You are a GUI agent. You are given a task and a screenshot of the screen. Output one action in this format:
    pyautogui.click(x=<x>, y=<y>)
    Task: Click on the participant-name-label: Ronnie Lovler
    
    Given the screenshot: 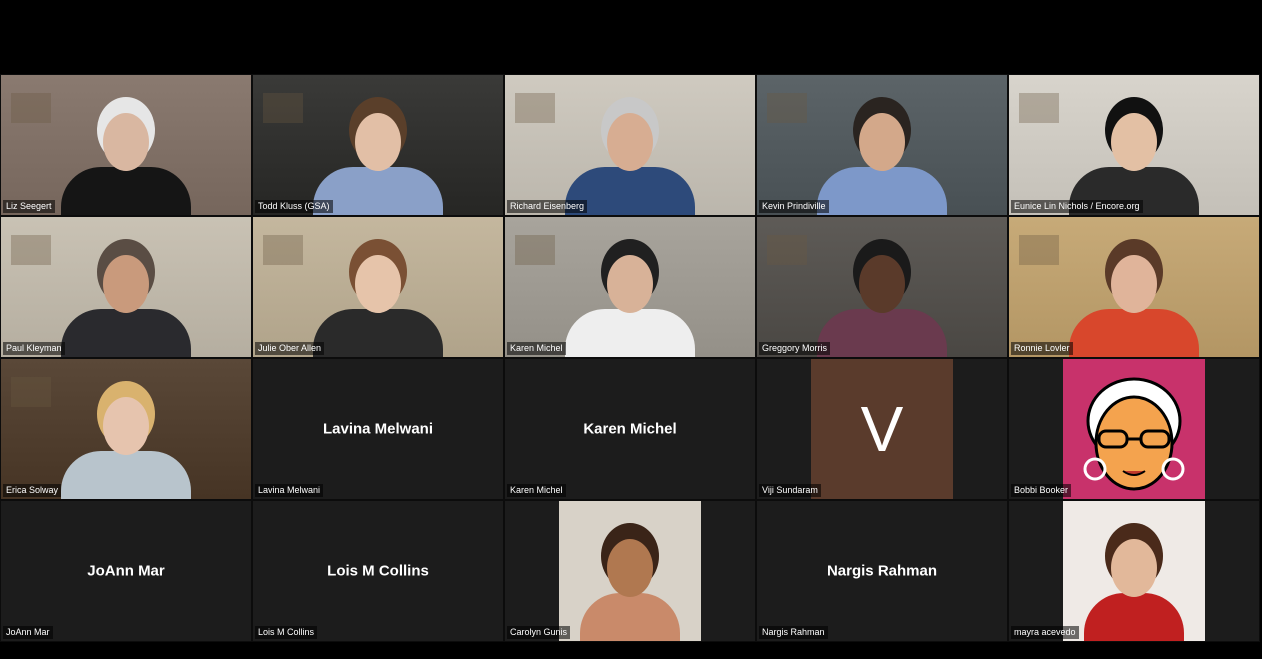 What is the action you would take?
    pyautogui.click(x=1042, y=348)
    